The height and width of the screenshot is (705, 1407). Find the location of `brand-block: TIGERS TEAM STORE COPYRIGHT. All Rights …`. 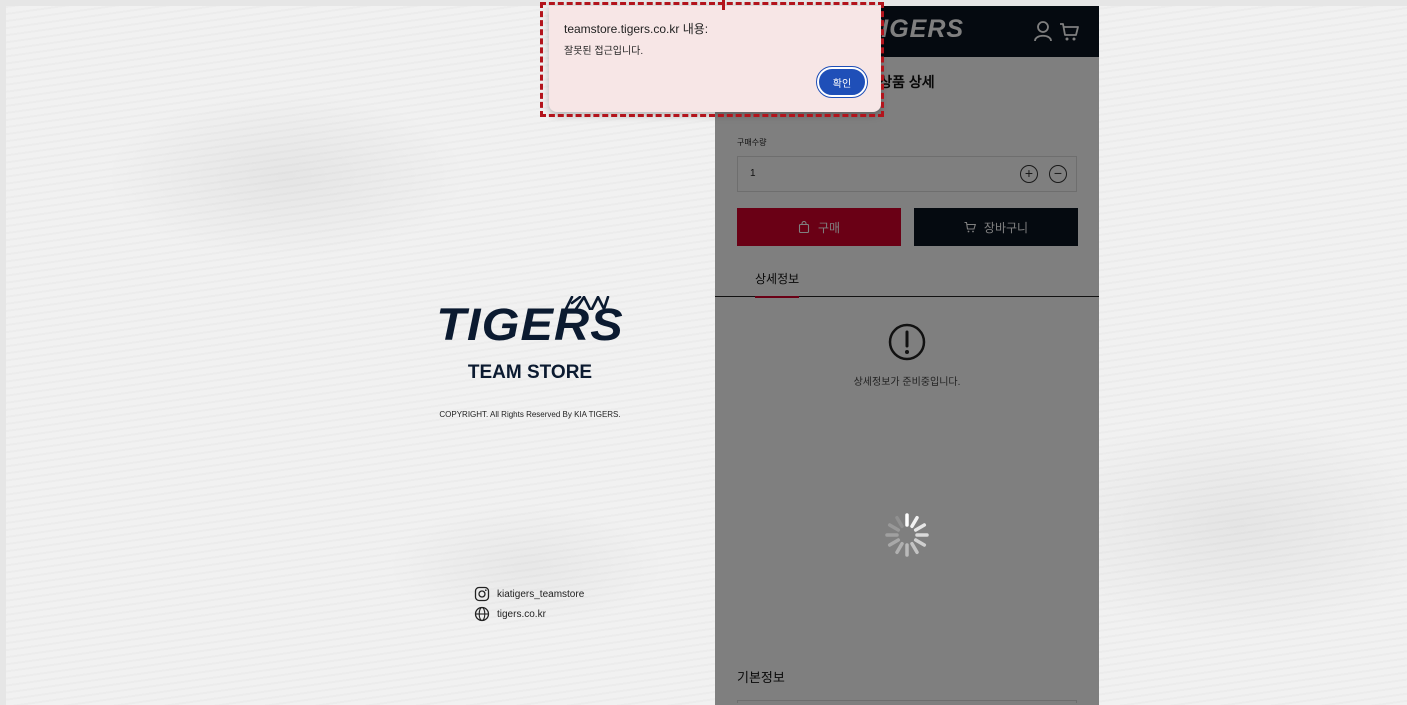

brand-block: TIGERS TEAM STORE COPYRIGHT. All Rights … is located at coordinates (530, 357).